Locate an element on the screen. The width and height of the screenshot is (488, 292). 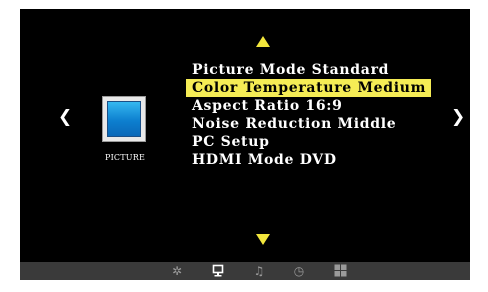
picture-category-icon is located at coordinates (124, 119).